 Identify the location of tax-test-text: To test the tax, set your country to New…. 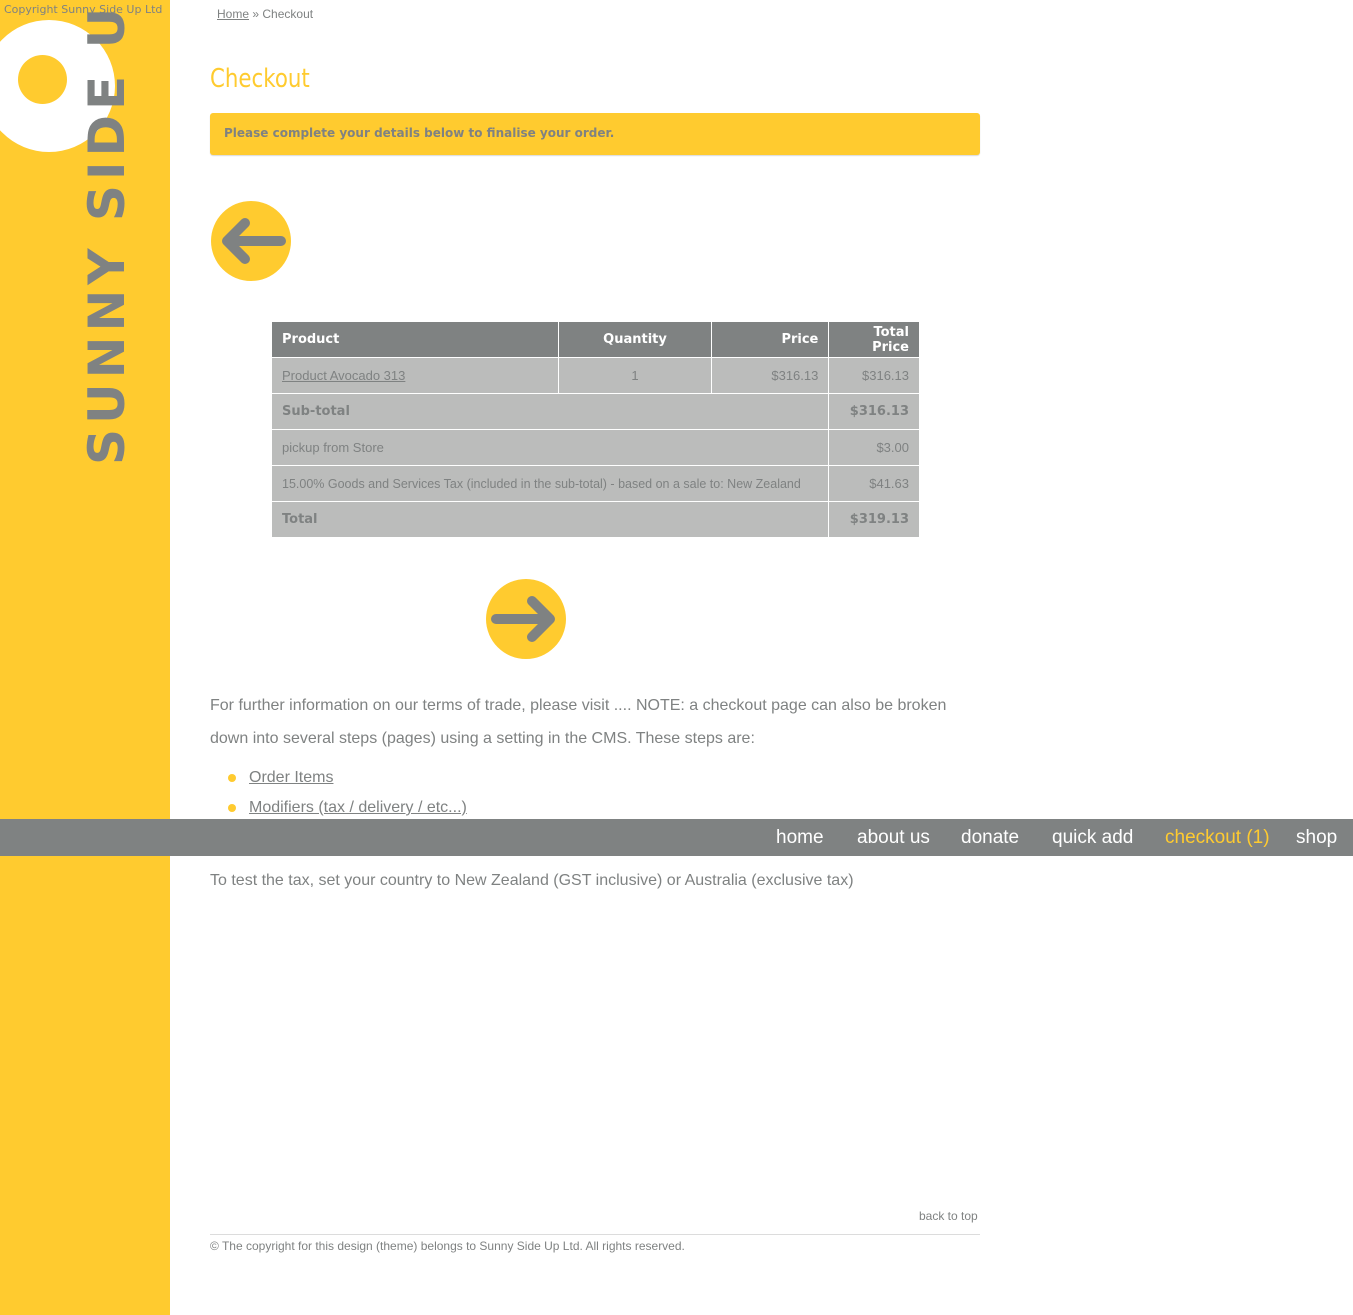
(532, 880).